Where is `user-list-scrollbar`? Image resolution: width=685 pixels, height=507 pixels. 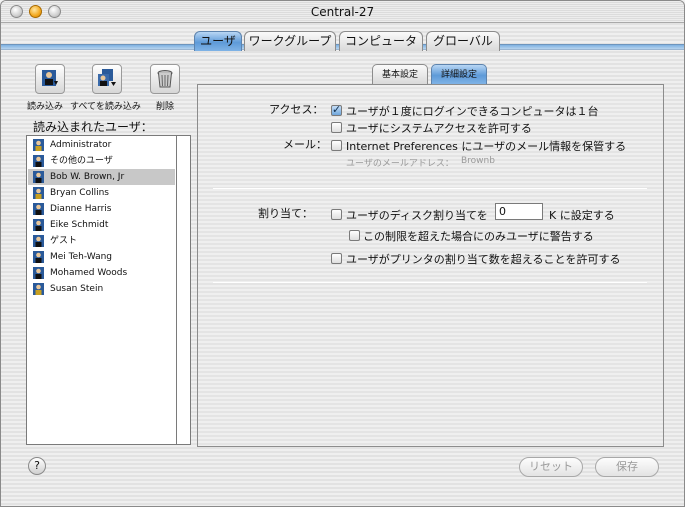
user-list-scrollbar is located at coordinates (183, 290).